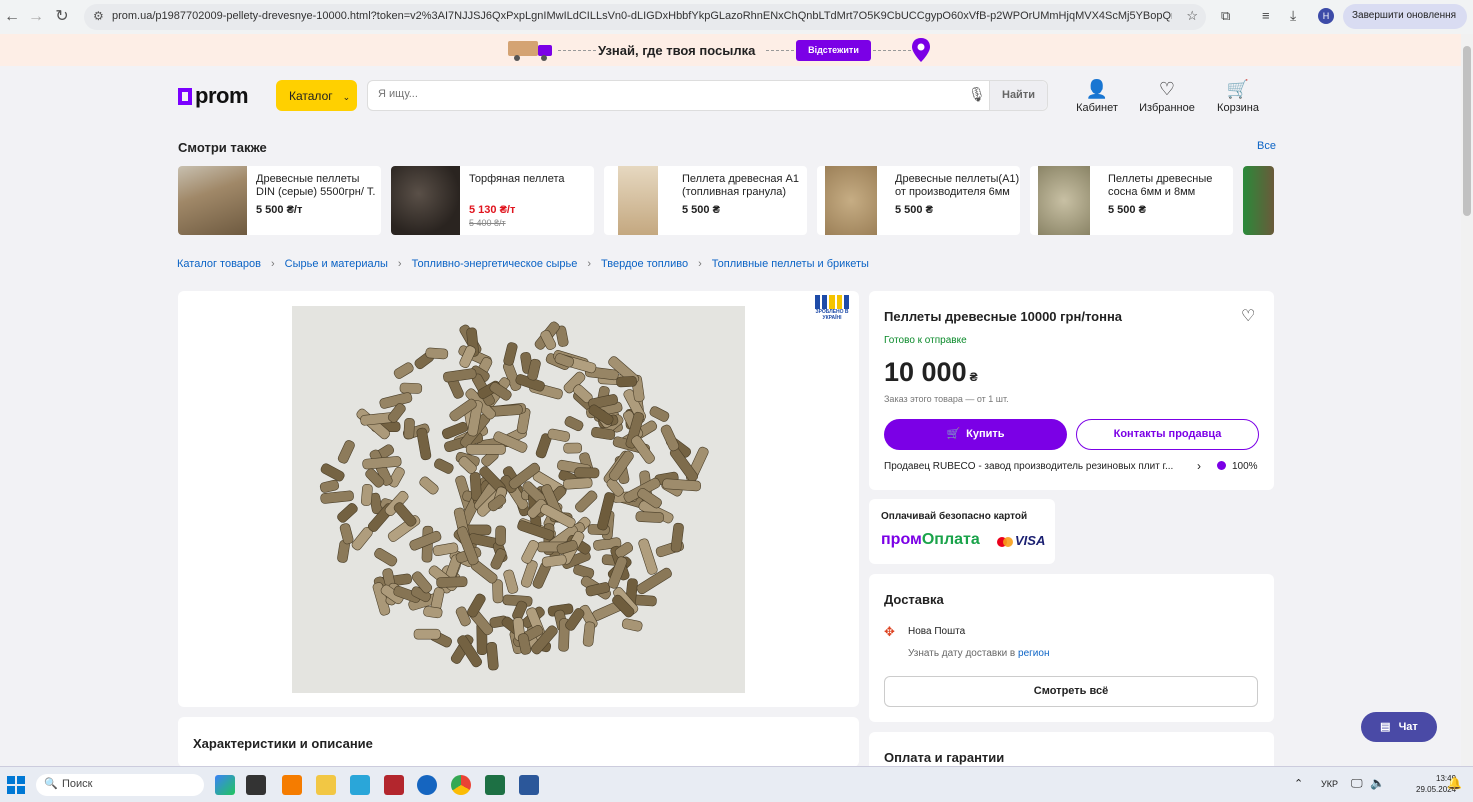  I want to click on mastercard-icon, so click(1005, 542).